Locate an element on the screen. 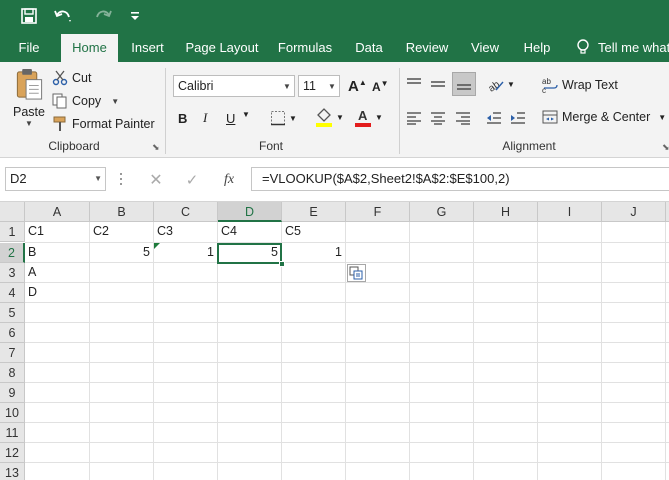  cell-b2: 5 is located at coordinates (122, 253).